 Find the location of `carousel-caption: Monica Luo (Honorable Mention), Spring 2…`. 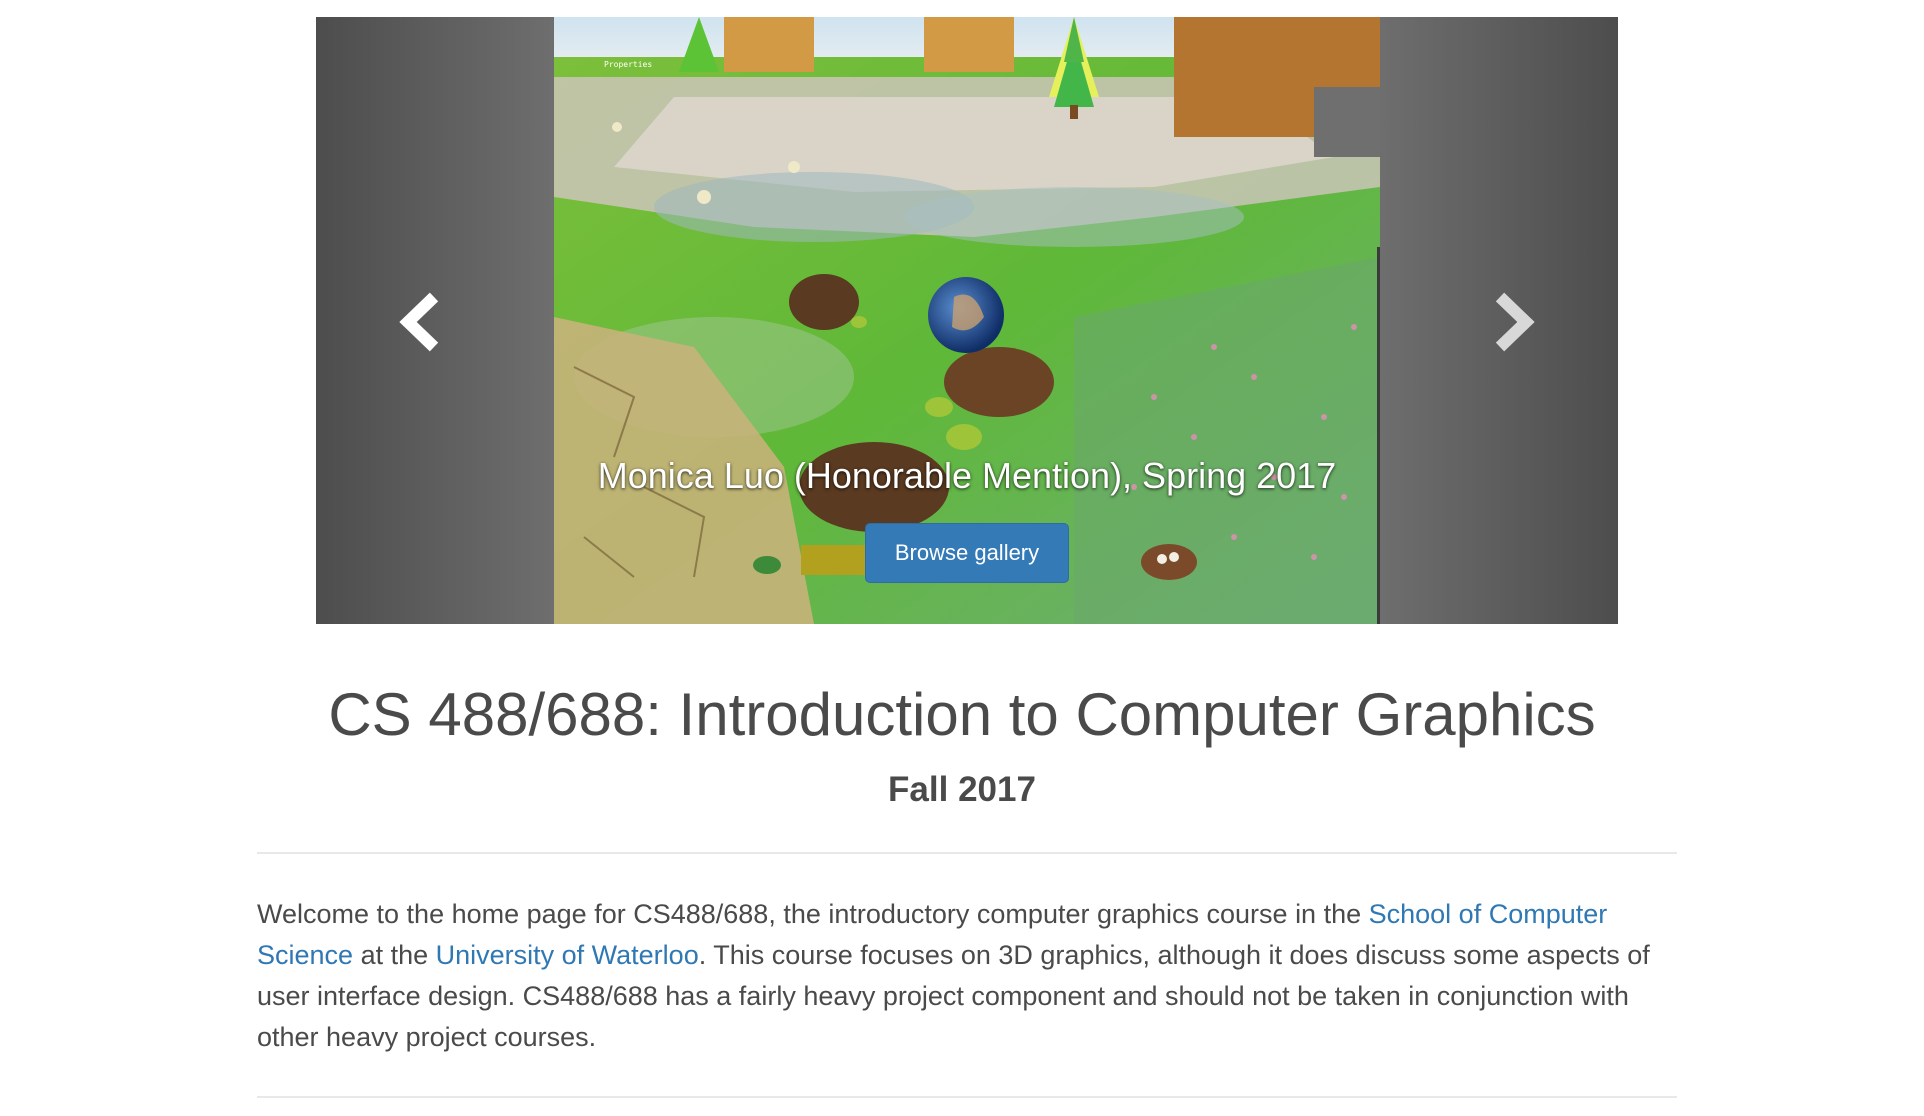

carousel-caption: Monica Luo (Honorable Mention), Spring 2… is located at coordinates (967, 475).